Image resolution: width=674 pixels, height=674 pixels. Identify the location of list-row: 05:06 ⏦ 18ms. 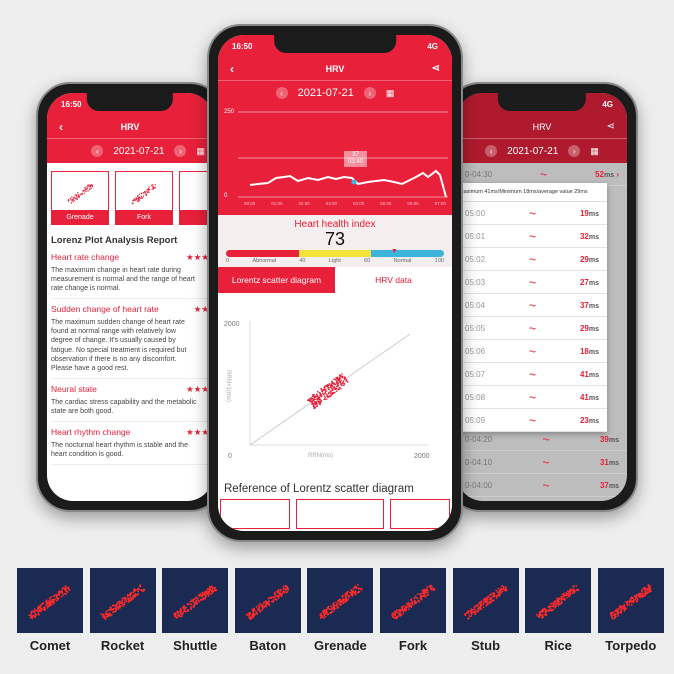
(532, 351).